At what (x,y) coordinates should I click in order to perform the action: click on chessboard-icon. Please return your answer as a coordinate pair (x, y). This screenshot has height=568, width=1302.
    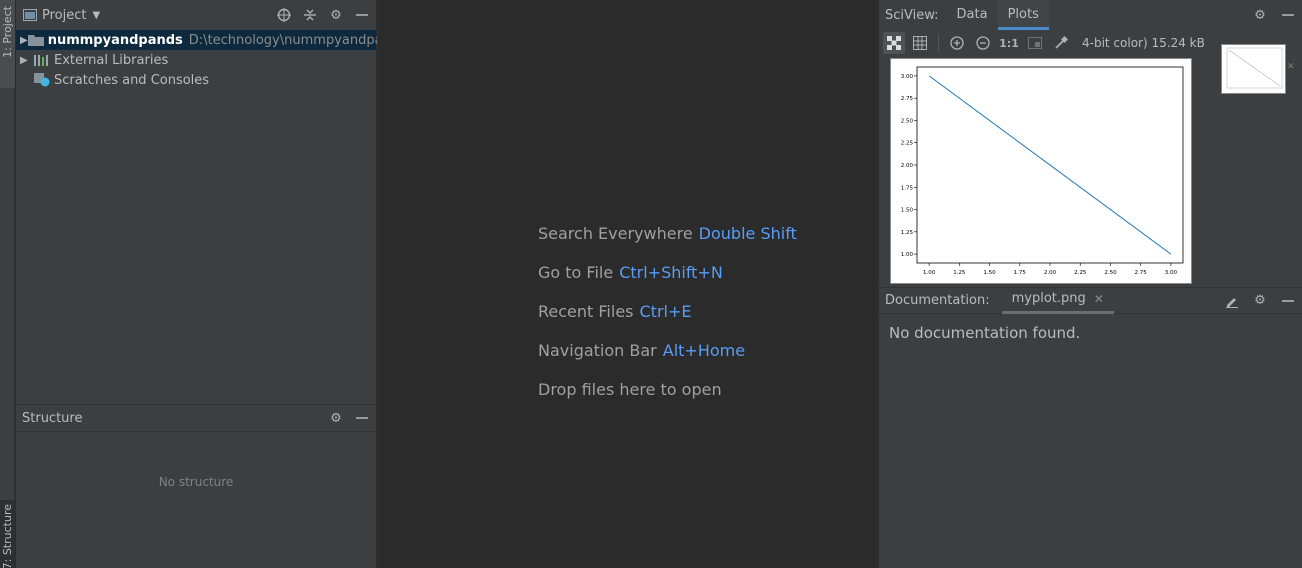
    Looking at the image, I should click on (894, 43).